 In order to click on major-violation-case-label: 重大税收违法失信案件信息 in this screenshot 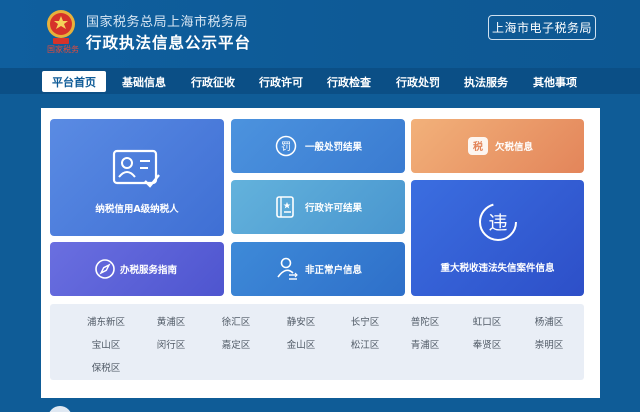, I will do `click(497, 268)`.